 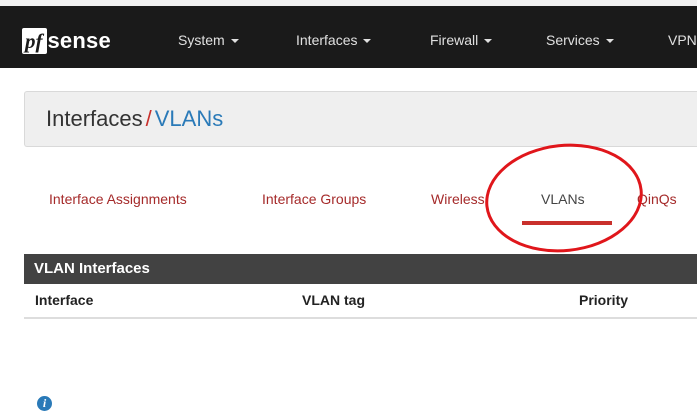 I want to click on nav-system-label: System, so click(x=201, y=40).